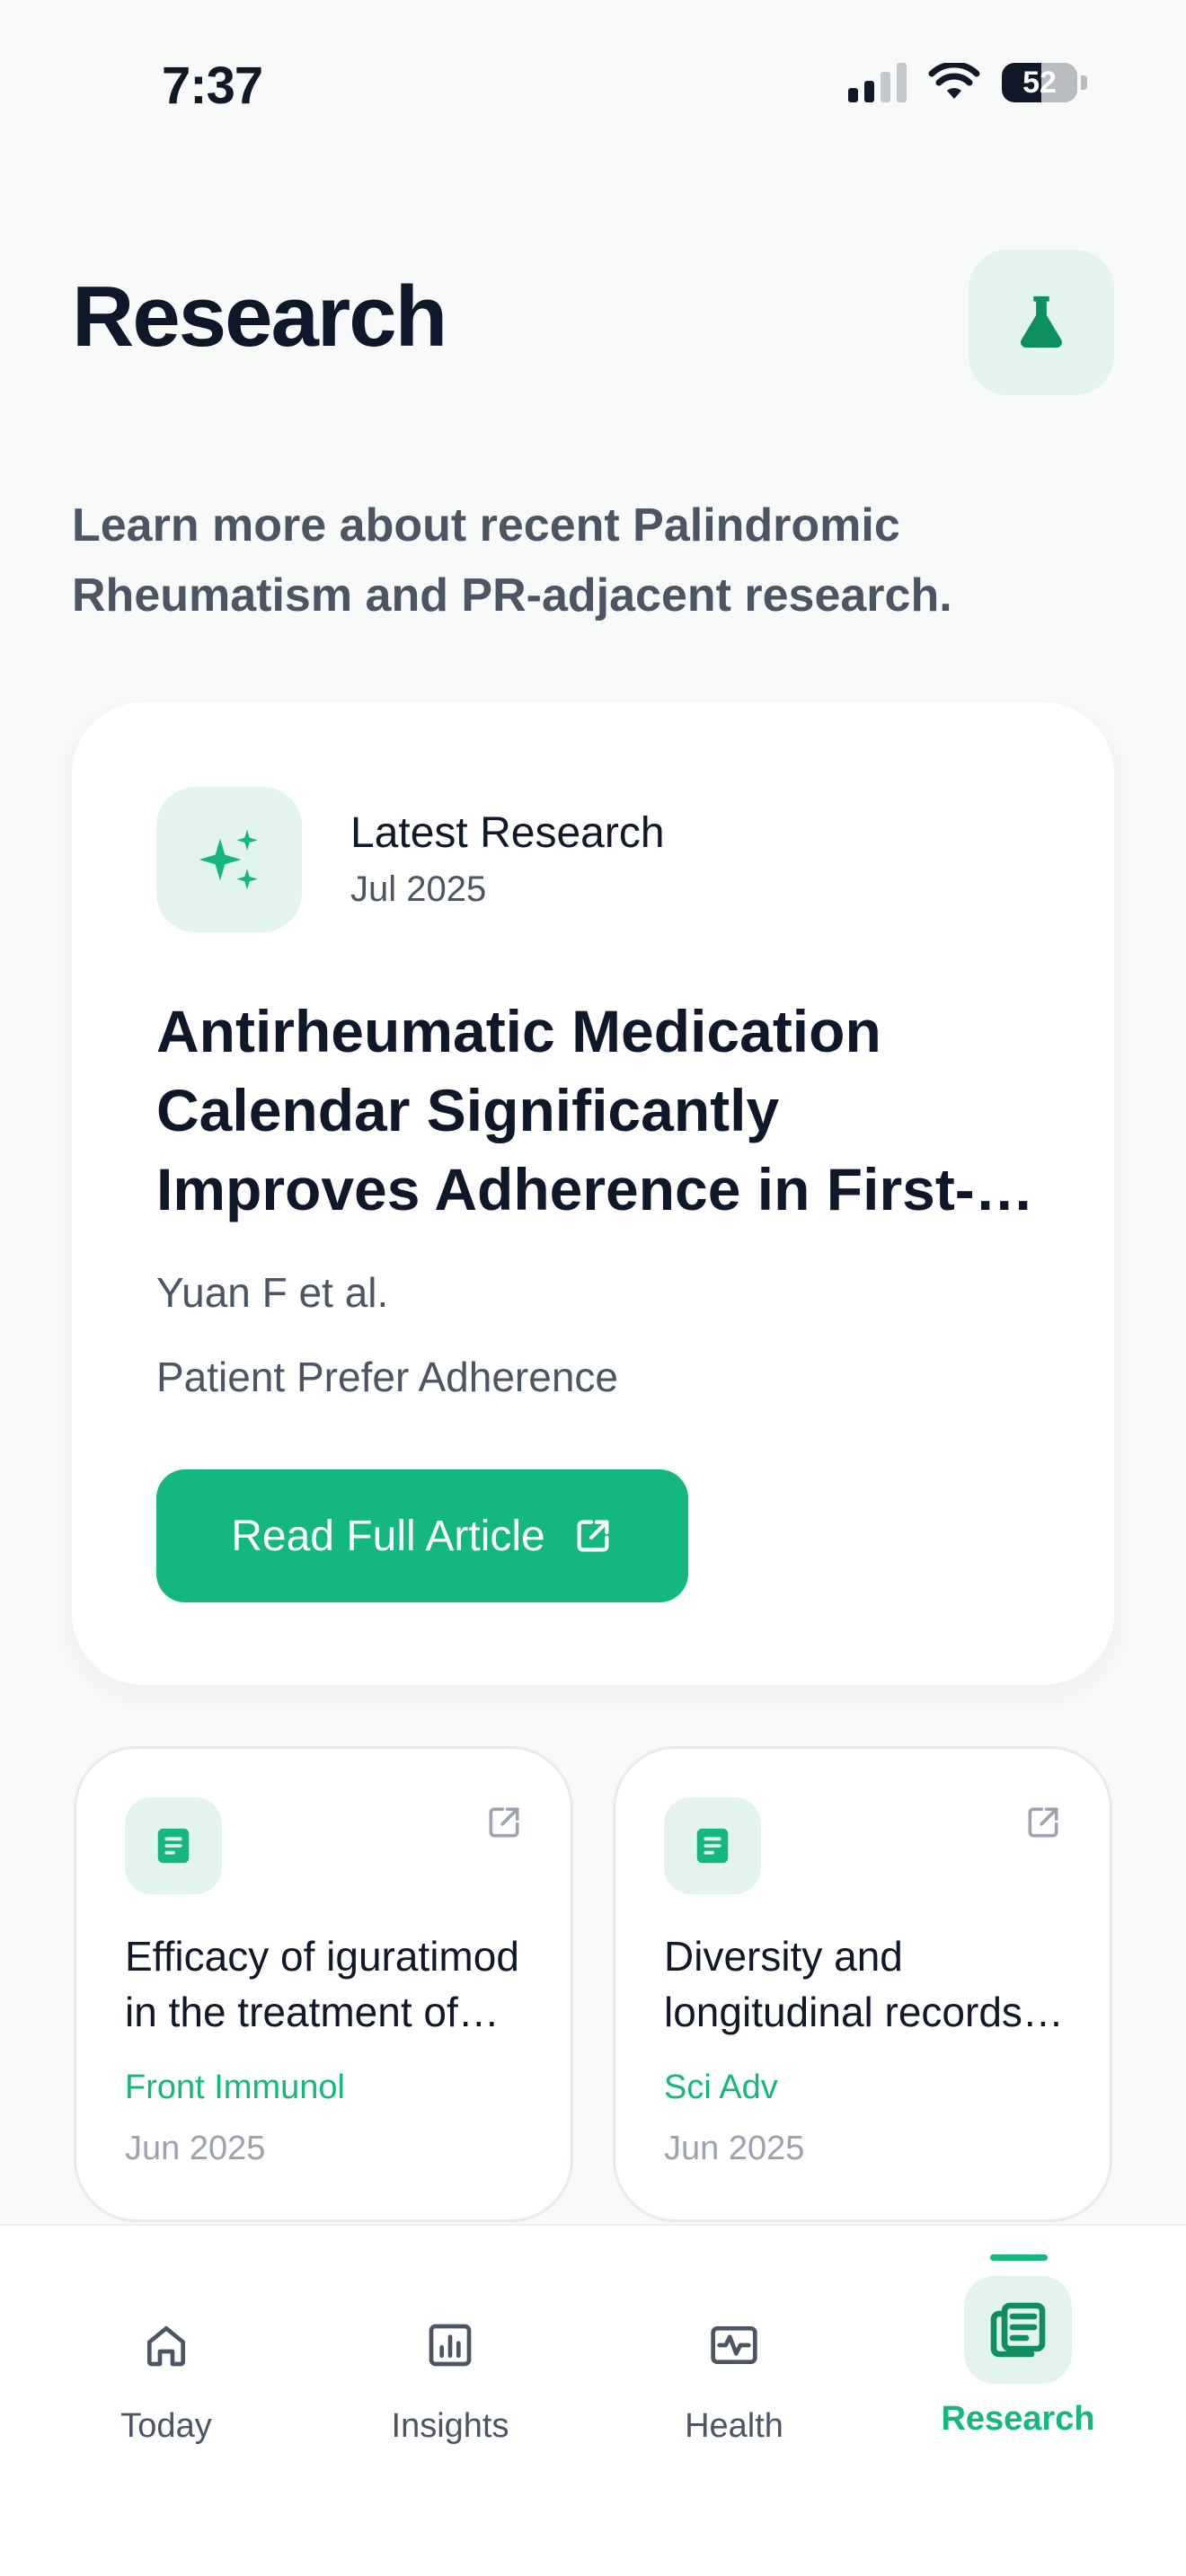 The image size is (1186, 2576). I want to click on battery-nub, so click(1084, 82).